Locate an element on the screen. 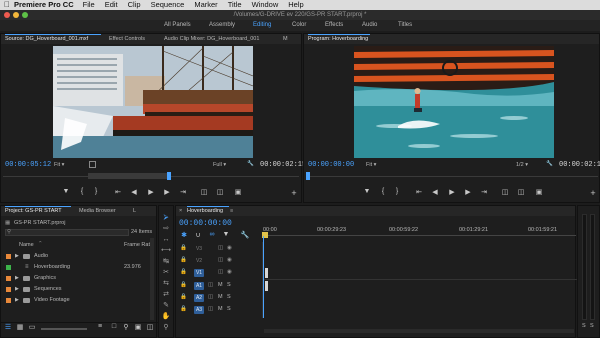 The height and width of the screenshot is (338, 600). program-zoom-dropdown: Fit ▾ is located at coordinates (371, 165).